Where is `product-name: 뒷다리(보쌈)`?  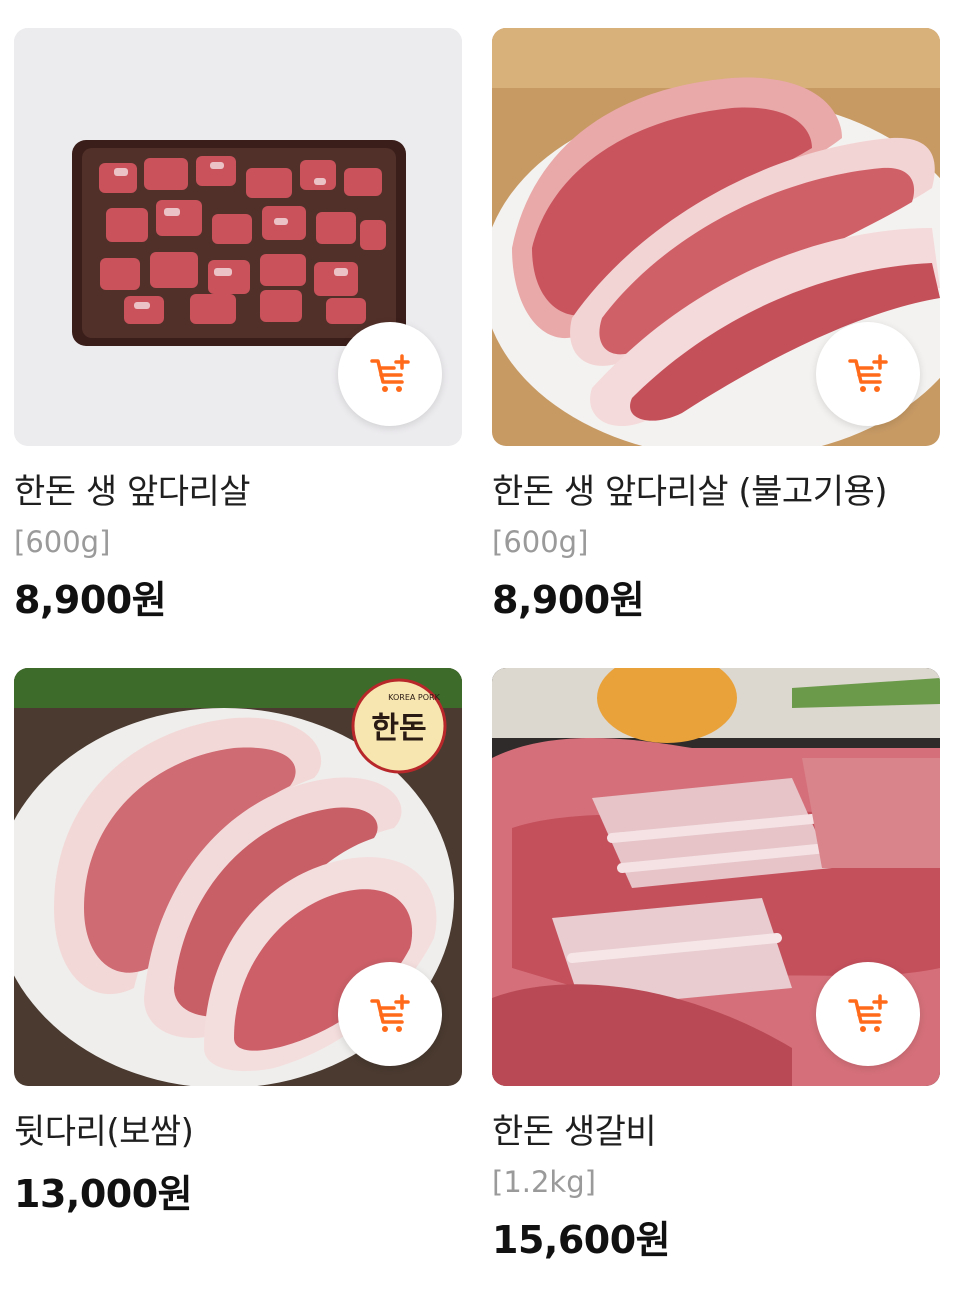
product-name: 뒷다리(보쌈) is located at coordinates (238, 1132).